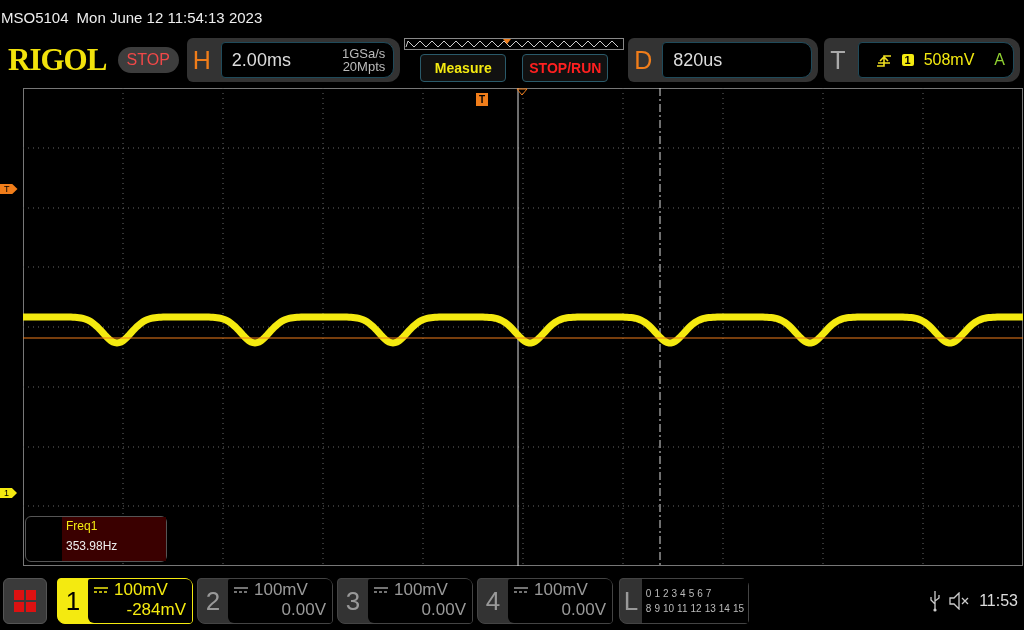 This screenshot has width=1024, height=630. Describe the element at coordinates (738, 608) in the screenshot. I see `logic-bit: 15` at that location.